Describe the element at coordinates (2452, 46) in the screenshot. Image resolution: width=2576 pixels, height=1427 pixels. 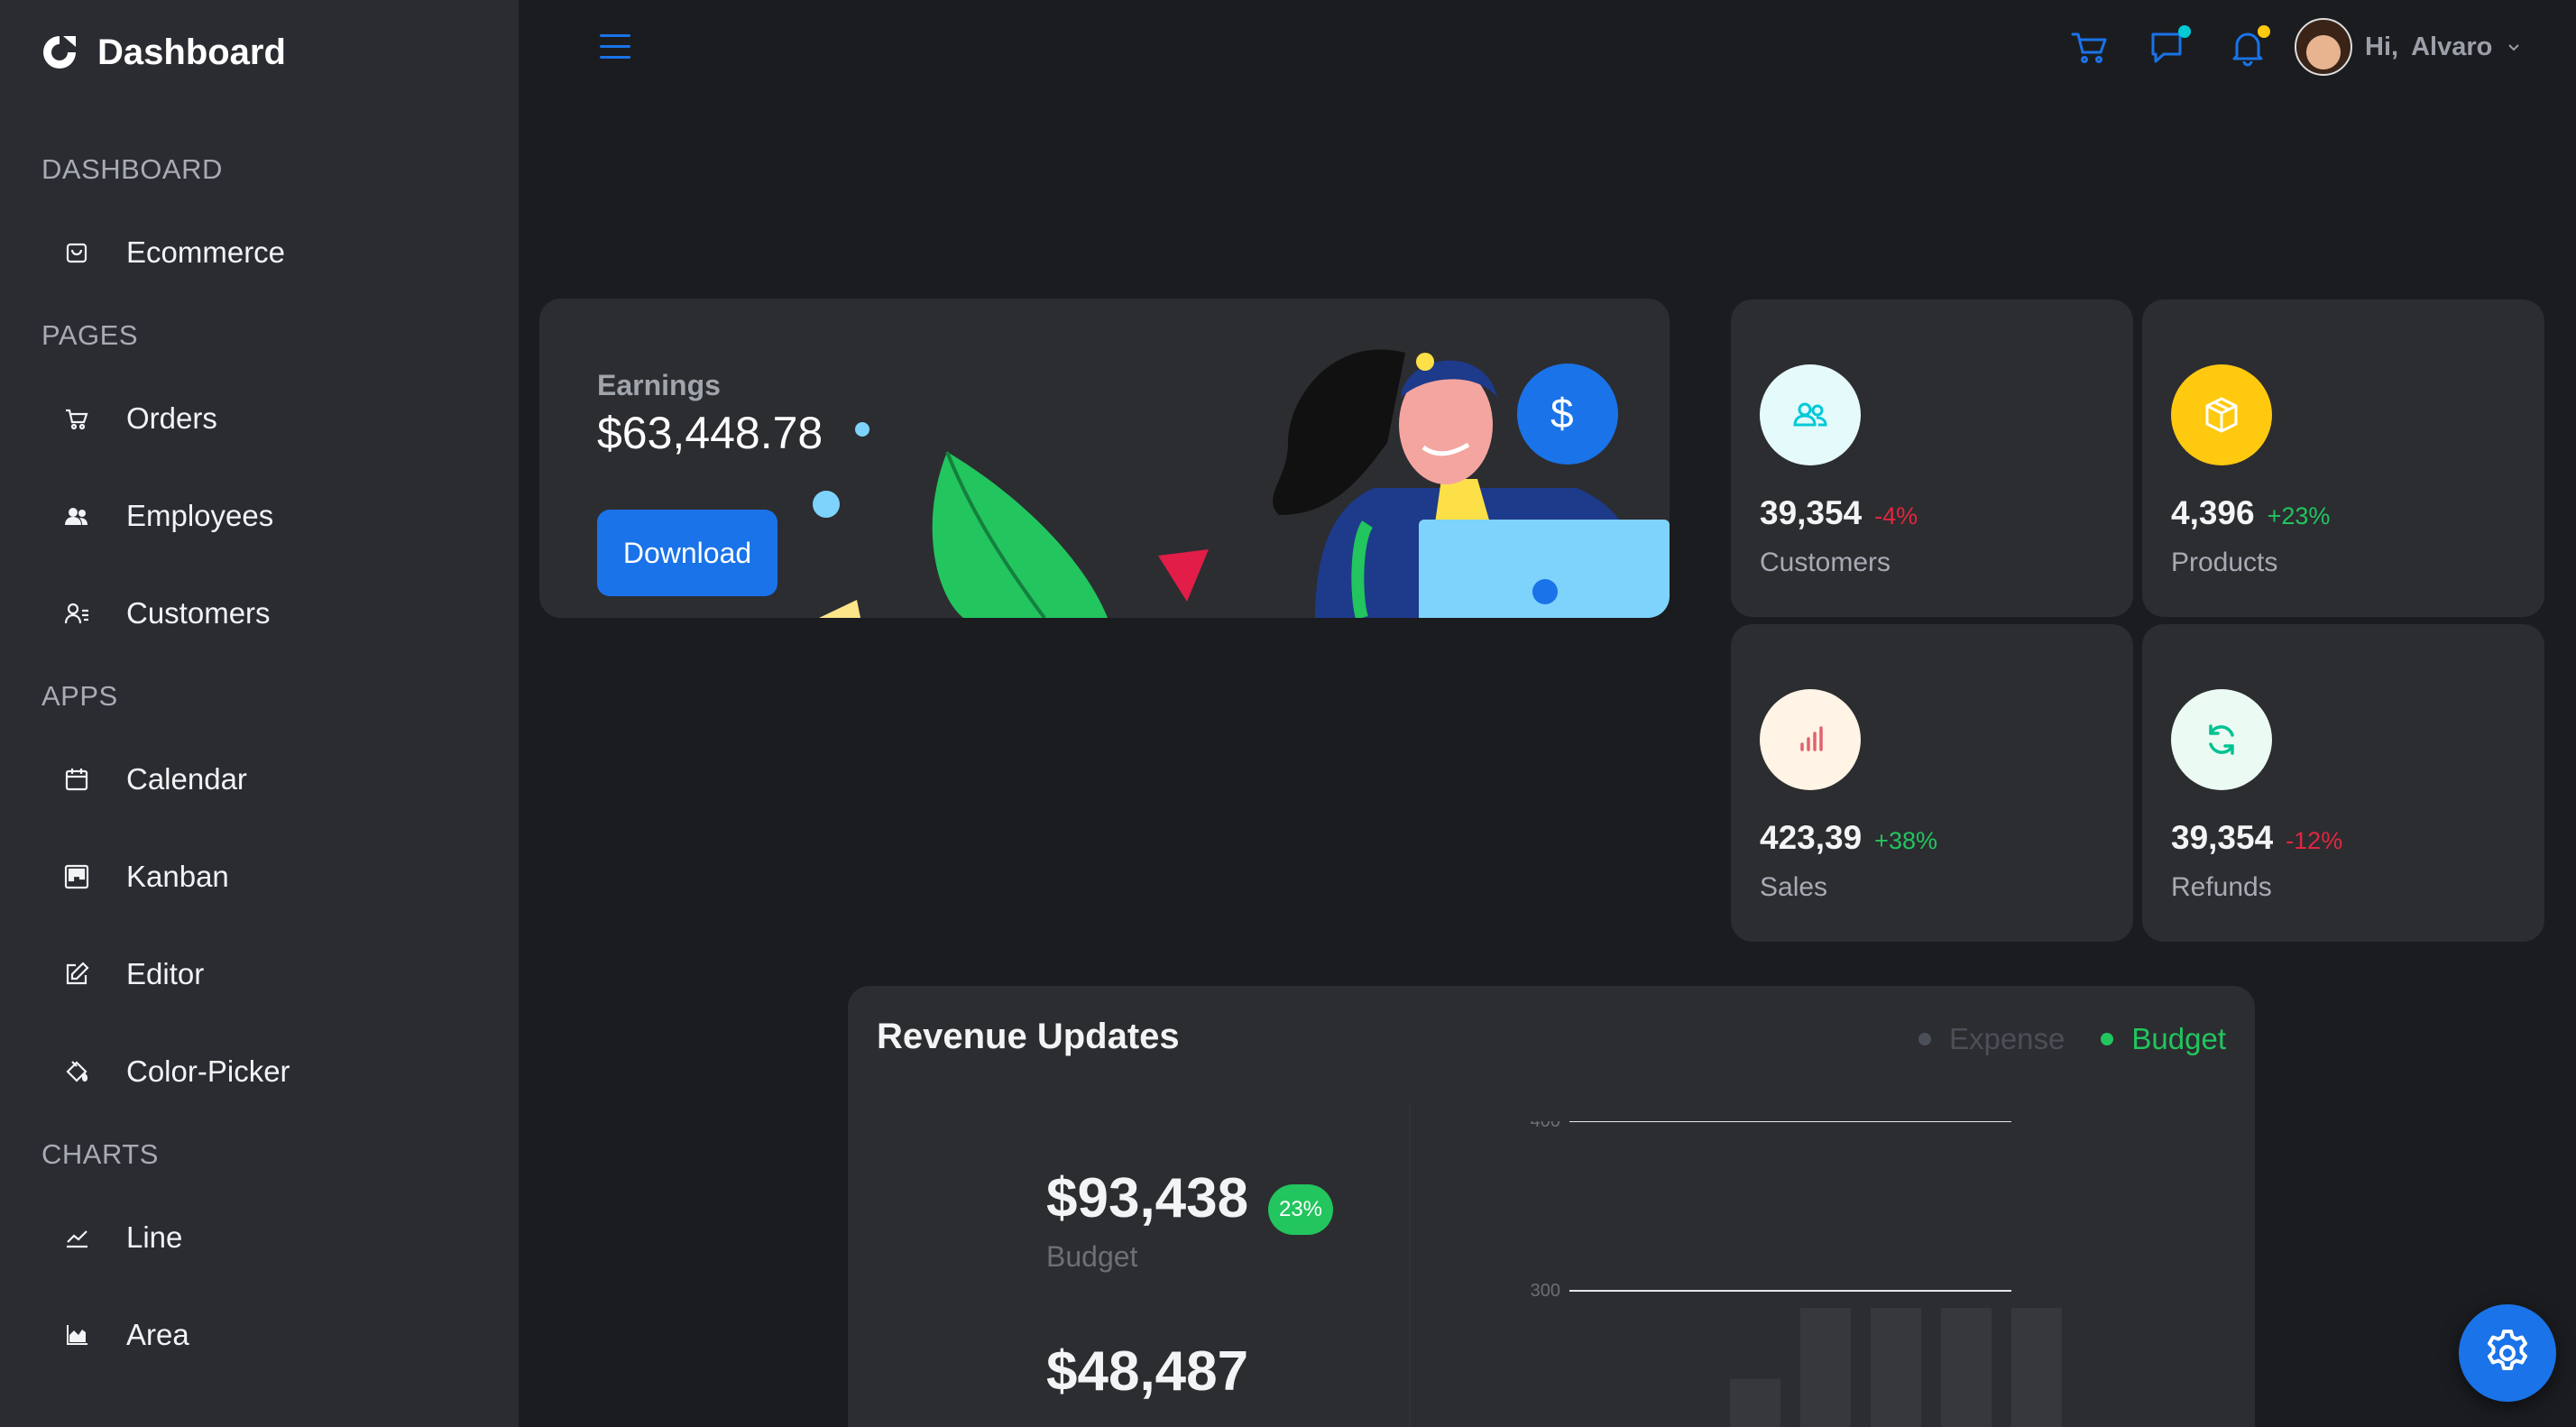
I see `user-name: Alvaro` at that location.